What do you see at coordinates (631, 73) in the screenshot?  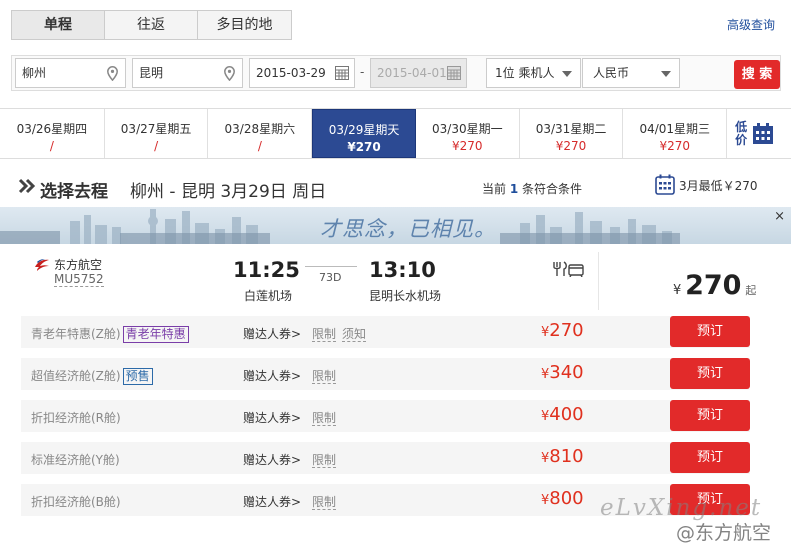 I see `currency-select: 人民币` at bounding box center [631, 73].